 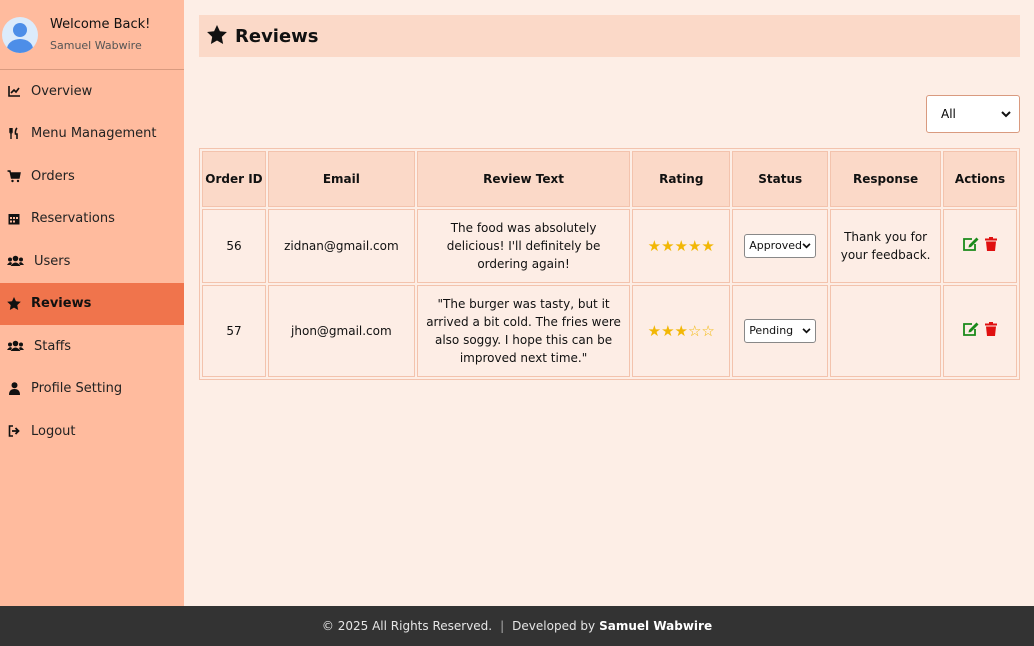 What do you see at coordinates (92, 346) in the screenshot?
I see `sidebar-item-staffs: Staffs` at bounding box center [92, 346].